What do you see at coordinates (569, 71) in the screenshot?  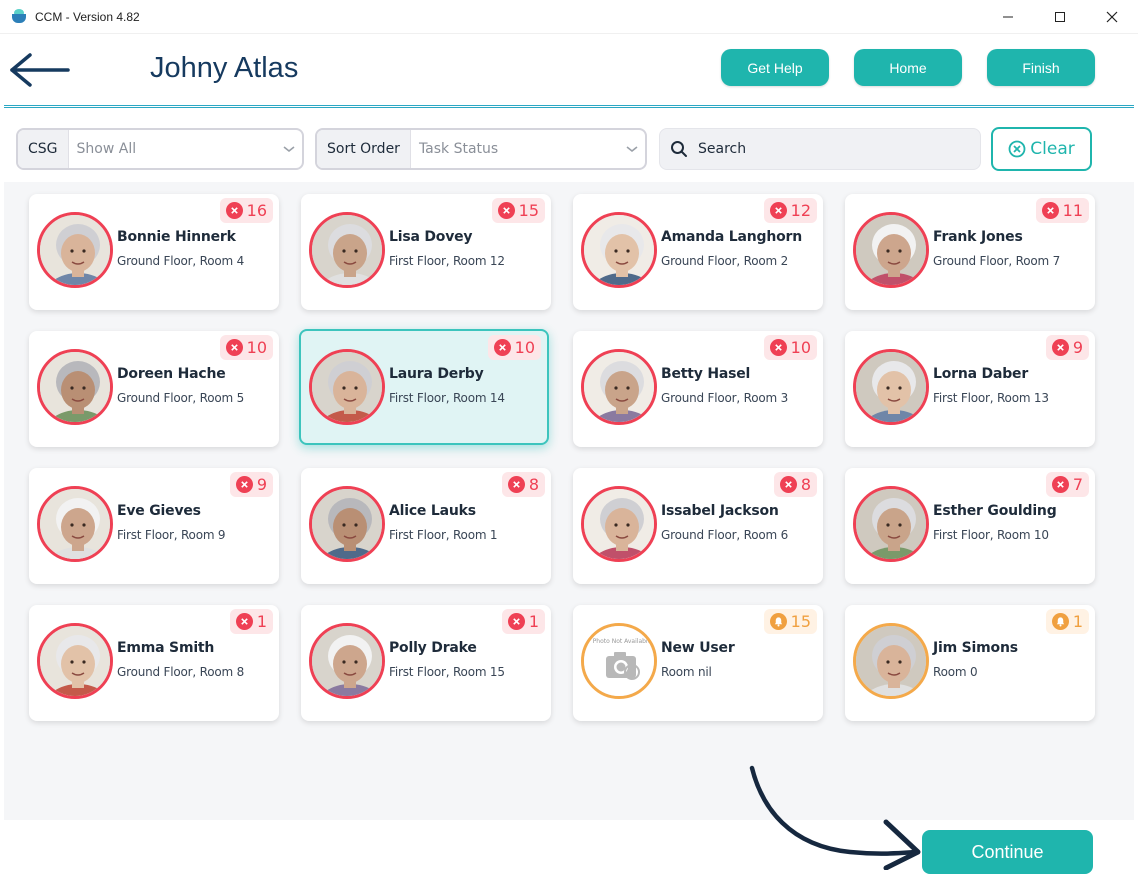 I see `page-header: Johny Atlas Get Help Home Finish` at bounding box center [569, 71].